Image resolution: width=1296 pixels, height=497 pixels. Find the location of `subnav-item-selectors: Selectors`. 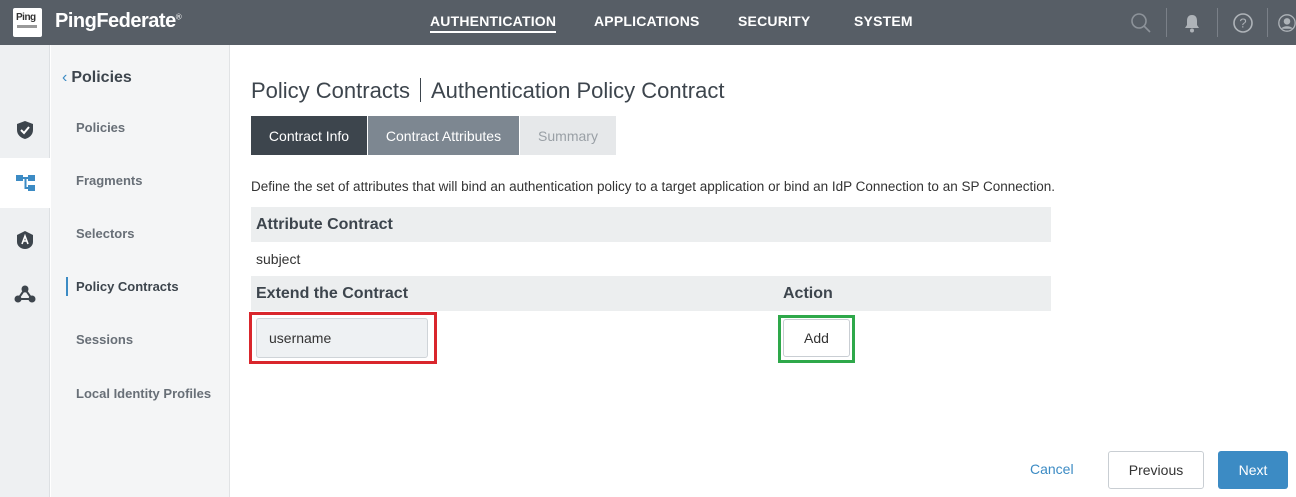

subnav-item-selectors: Selectors is located at coordinates (105, 233).